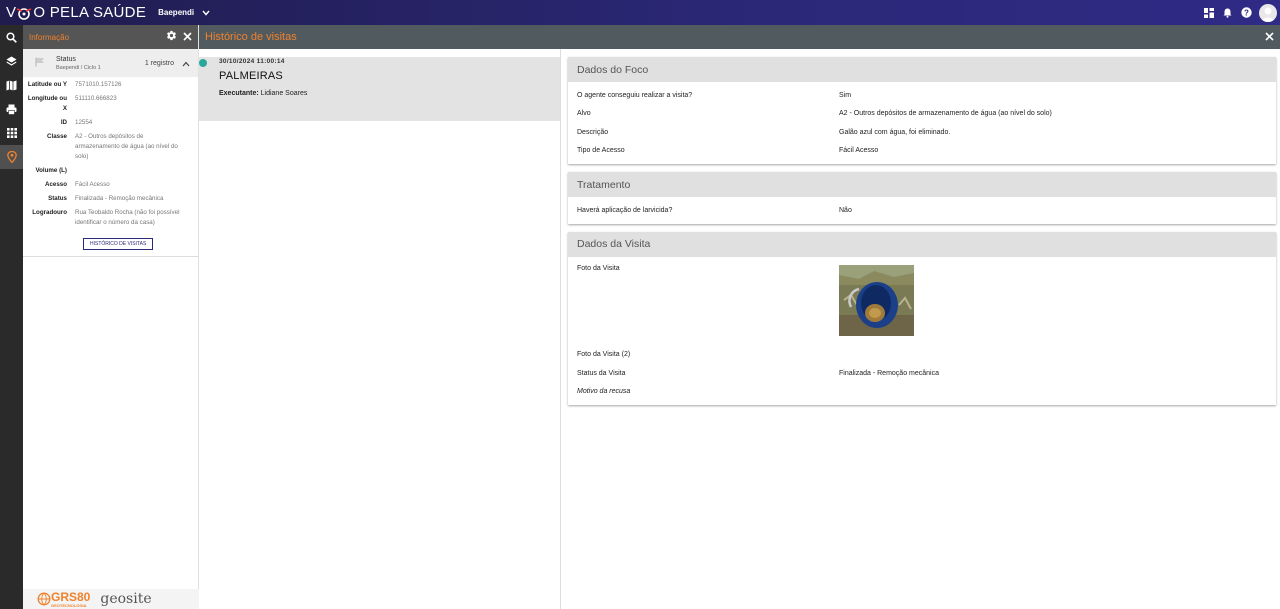  What do you see at coordinates (635, 95) in the screenshot?
I see `detail-key: O agente conseguiu realizar a visita?` at bounding box center [635, 95].